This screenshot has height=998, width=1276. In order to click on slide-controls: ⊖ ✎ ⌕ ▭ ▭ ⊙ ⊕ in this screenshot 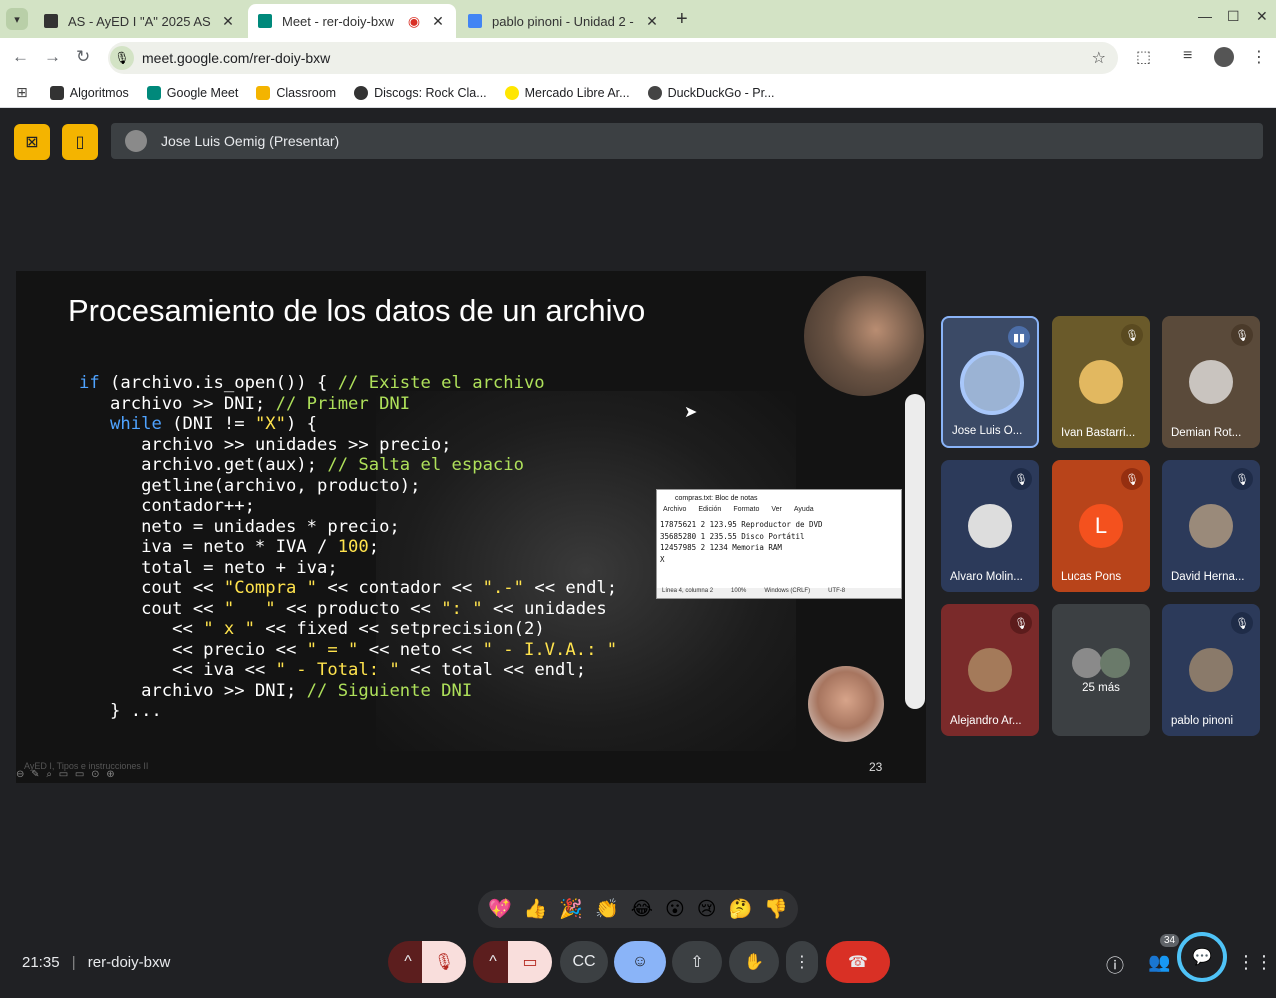, I will do `click(66, 774)`.